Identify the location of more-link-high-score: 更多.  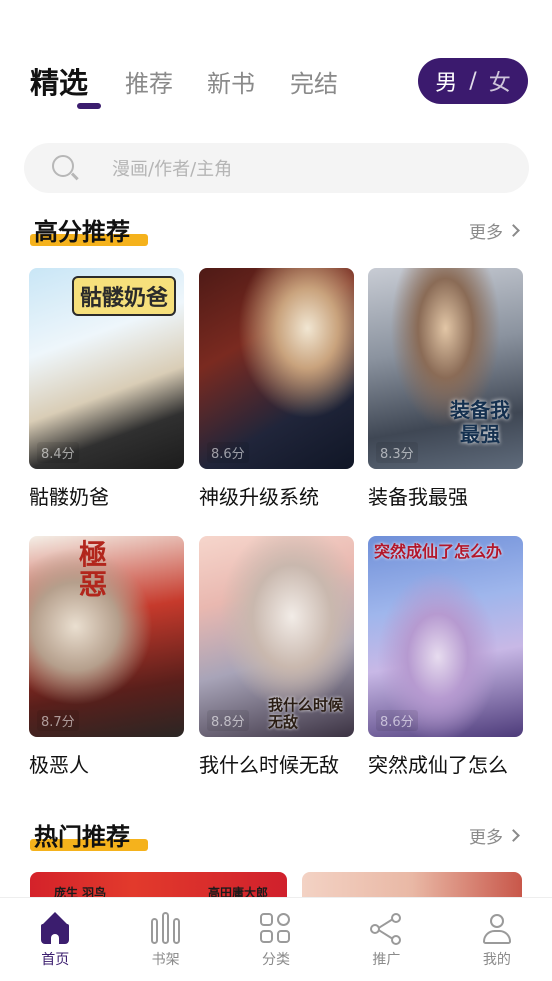
(494, 230).